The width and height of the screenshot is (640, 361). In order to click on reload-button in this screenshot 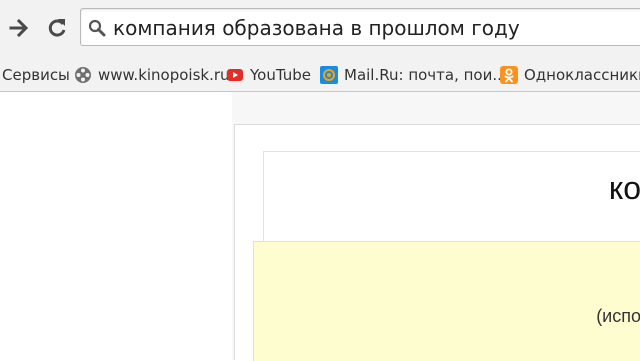, I will do `click(57, 28)`.